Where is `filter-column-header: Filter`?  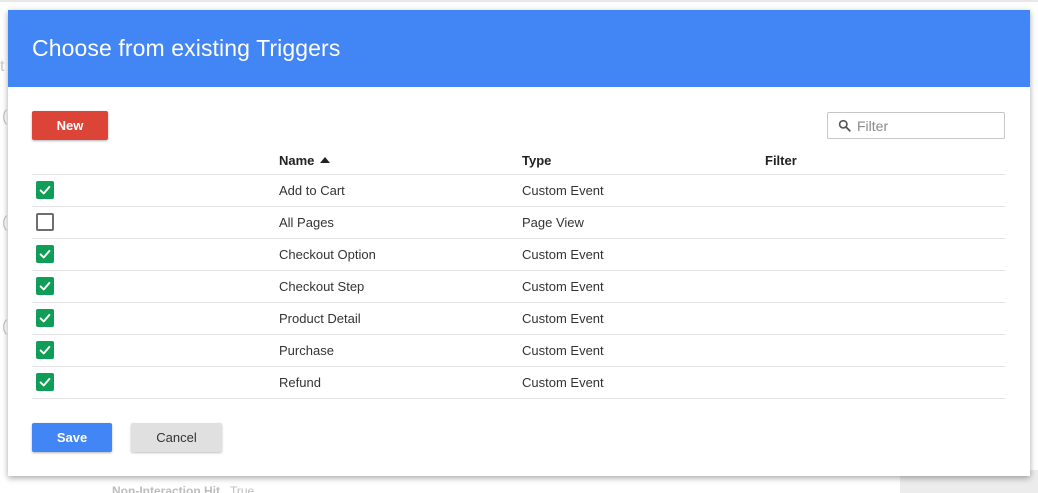 filter-column-header: Filter is located at coordinates (885, 161).